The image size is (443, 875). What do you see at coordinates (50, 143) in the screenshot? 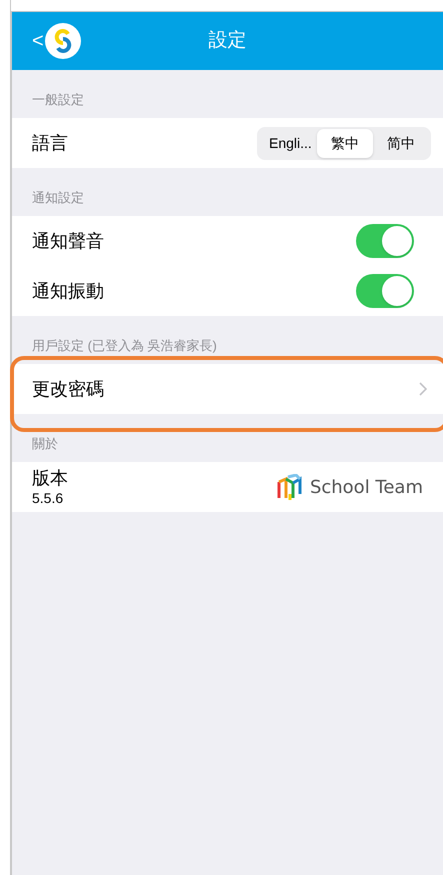
I see `row-label: 語言` at bounding box center [50, 143].